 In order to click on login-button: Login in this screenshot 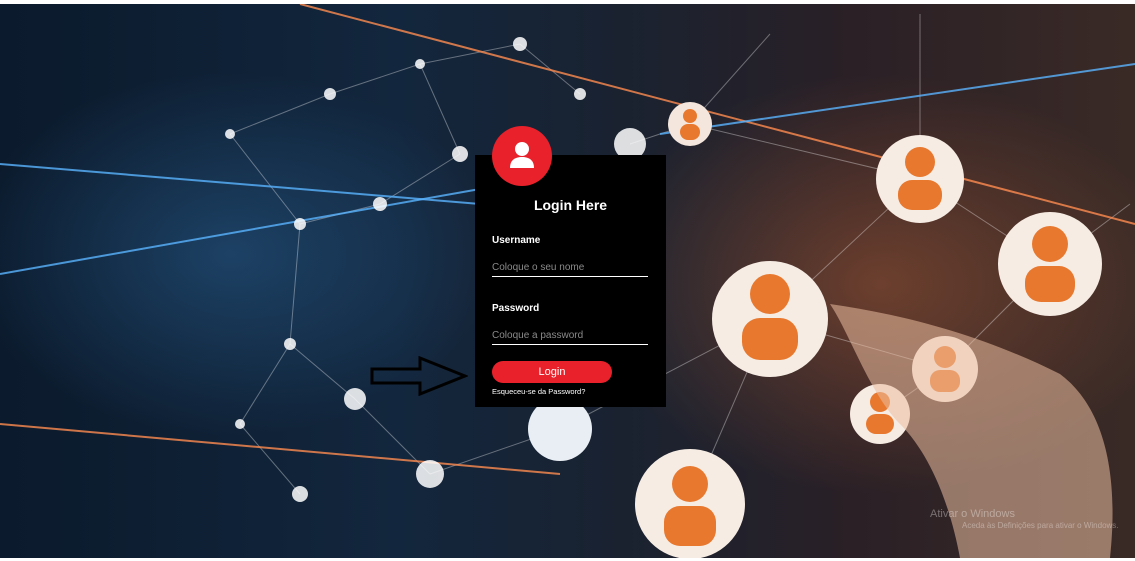, I will do `click(552, 372)`.